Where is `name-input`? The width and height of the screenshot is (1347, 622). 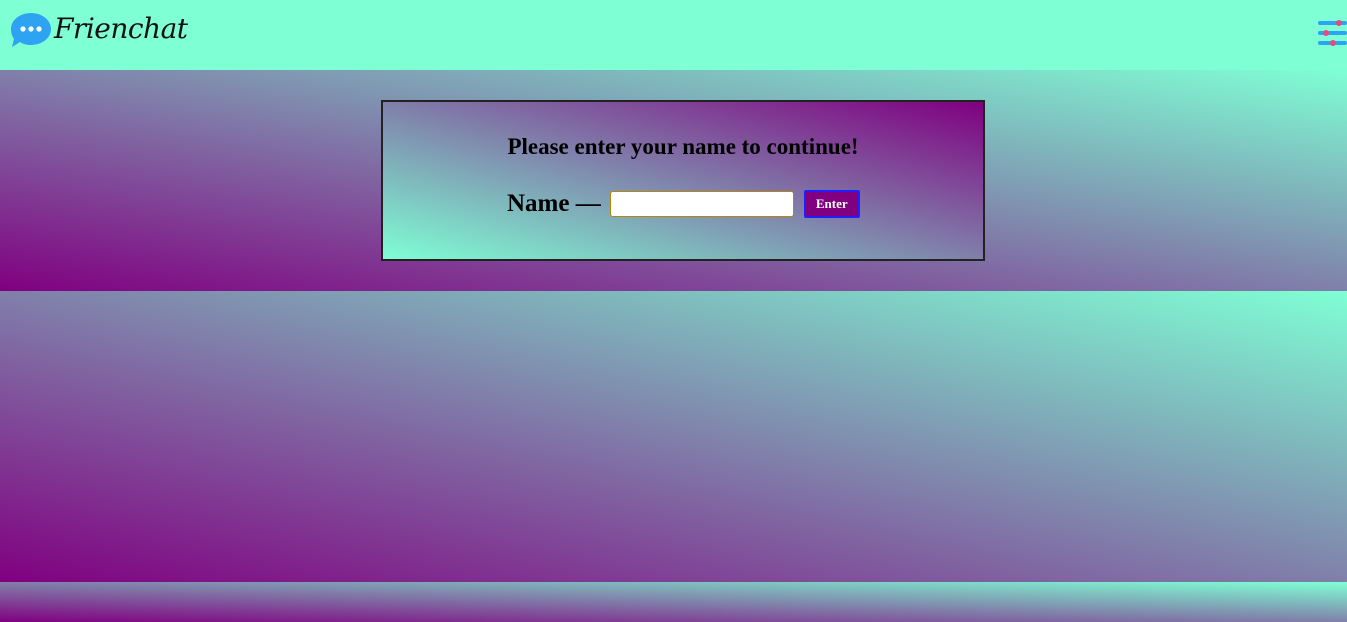
name-input is located at coordinates (701, 204).